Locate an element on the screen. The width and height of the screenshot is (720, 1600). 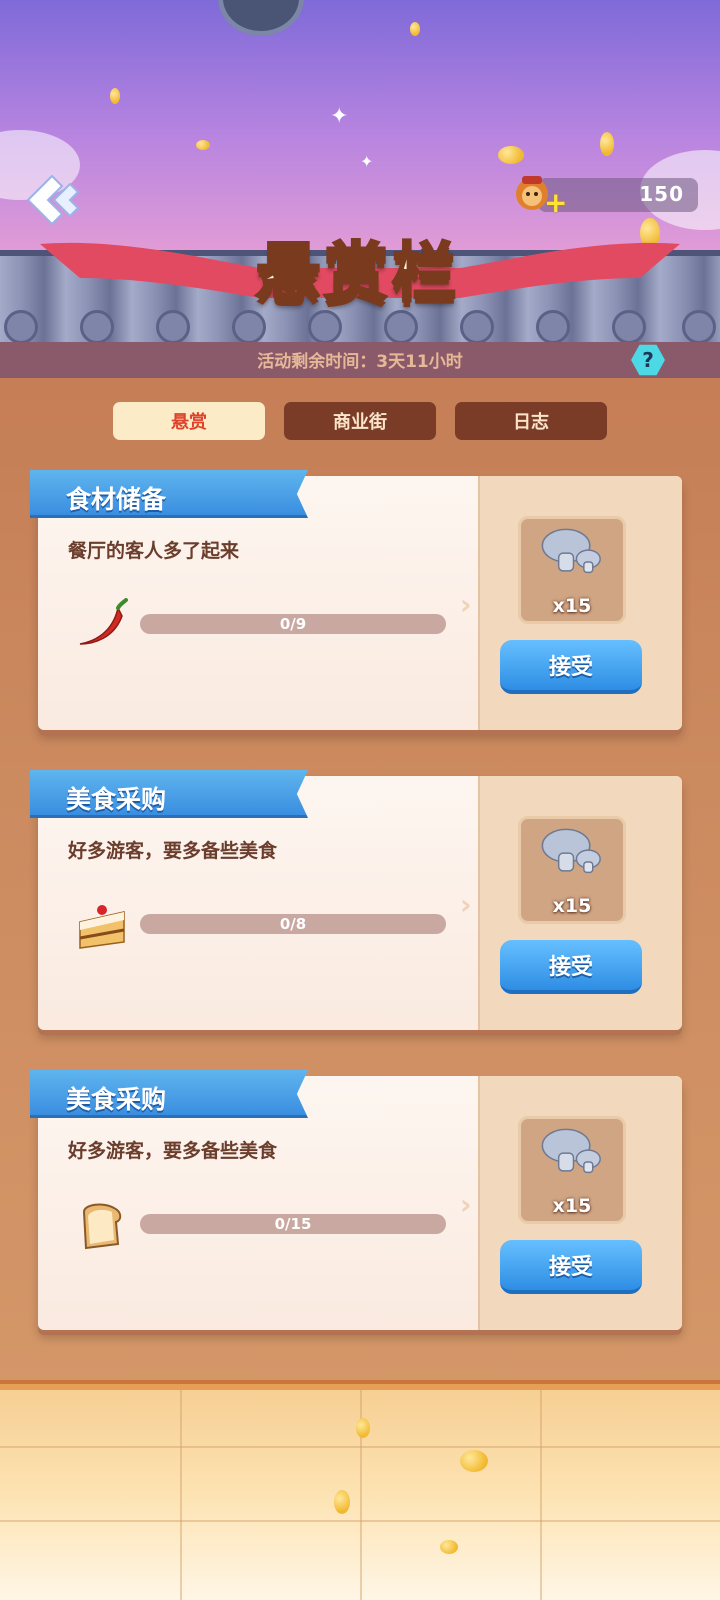
title-banner: 悬赏栏 is located at coordinates (358, 268).